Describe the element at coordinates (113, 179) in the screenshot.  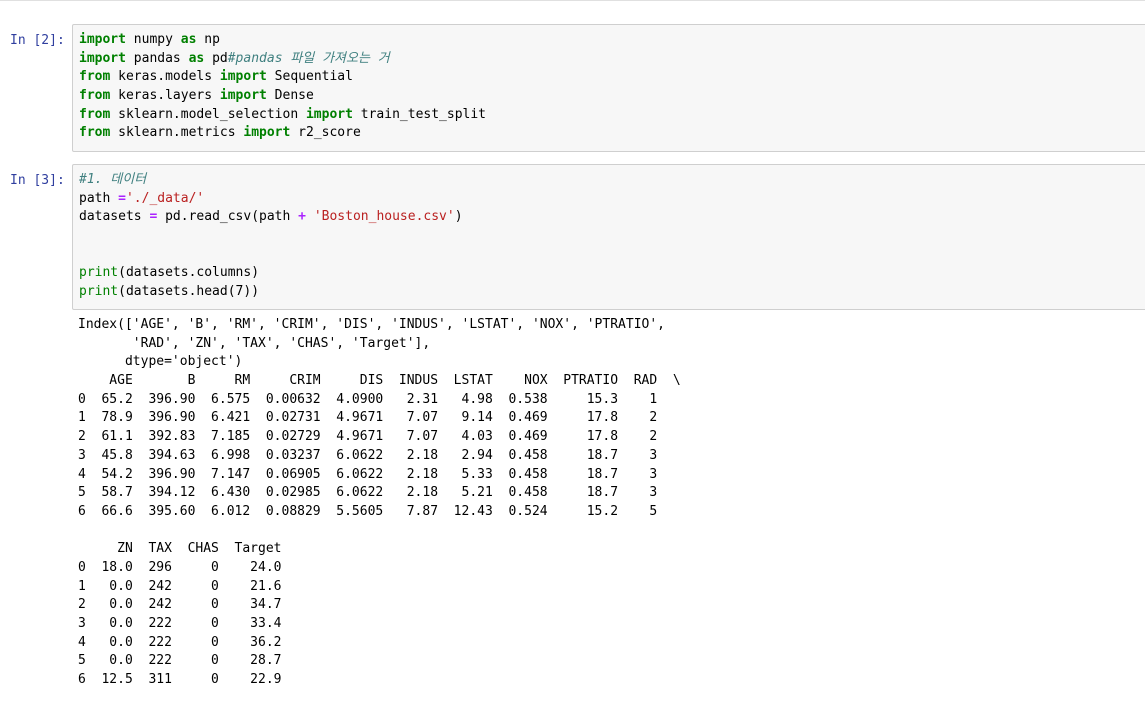
I see `code-token: #1. 데이터` at that location.